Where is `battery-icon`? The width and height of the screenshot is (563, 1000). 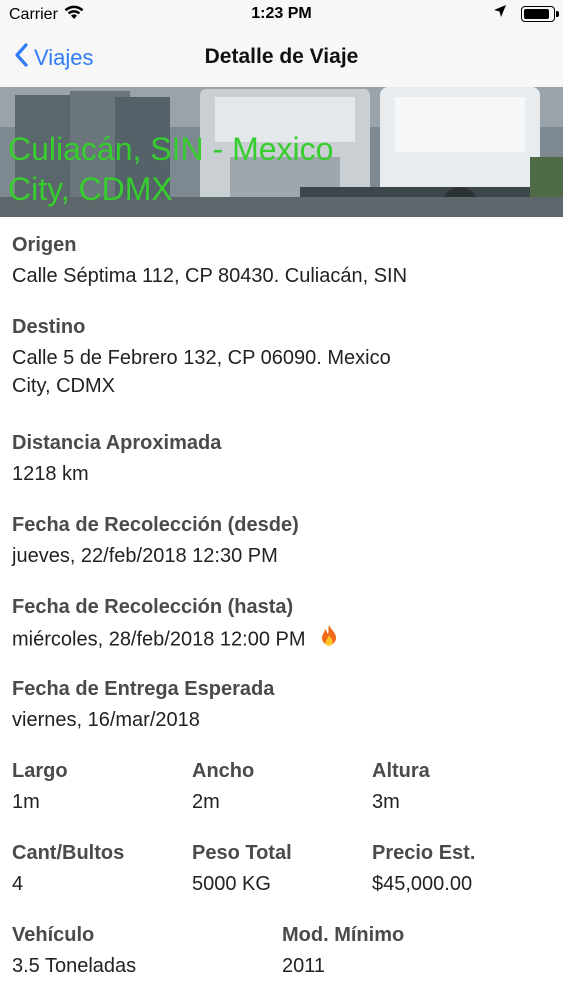
battery-icon is located at coordinates (540, 13).